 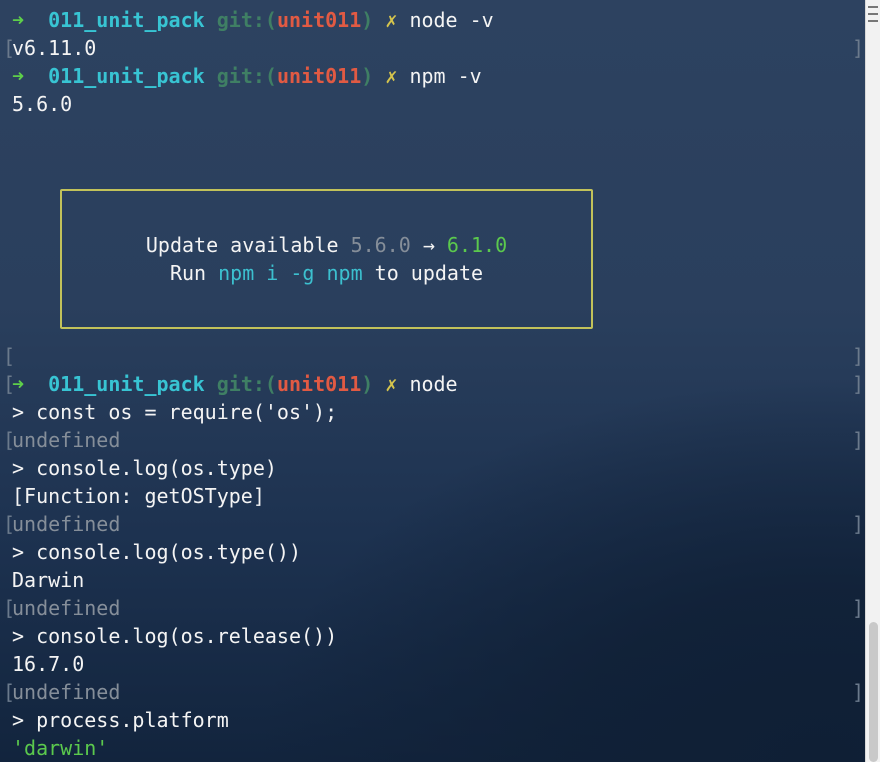 I want to click on prompt-line: ➜ 011_unit_pack git:(unit011) ✗ node, so click(x=235, y=384).